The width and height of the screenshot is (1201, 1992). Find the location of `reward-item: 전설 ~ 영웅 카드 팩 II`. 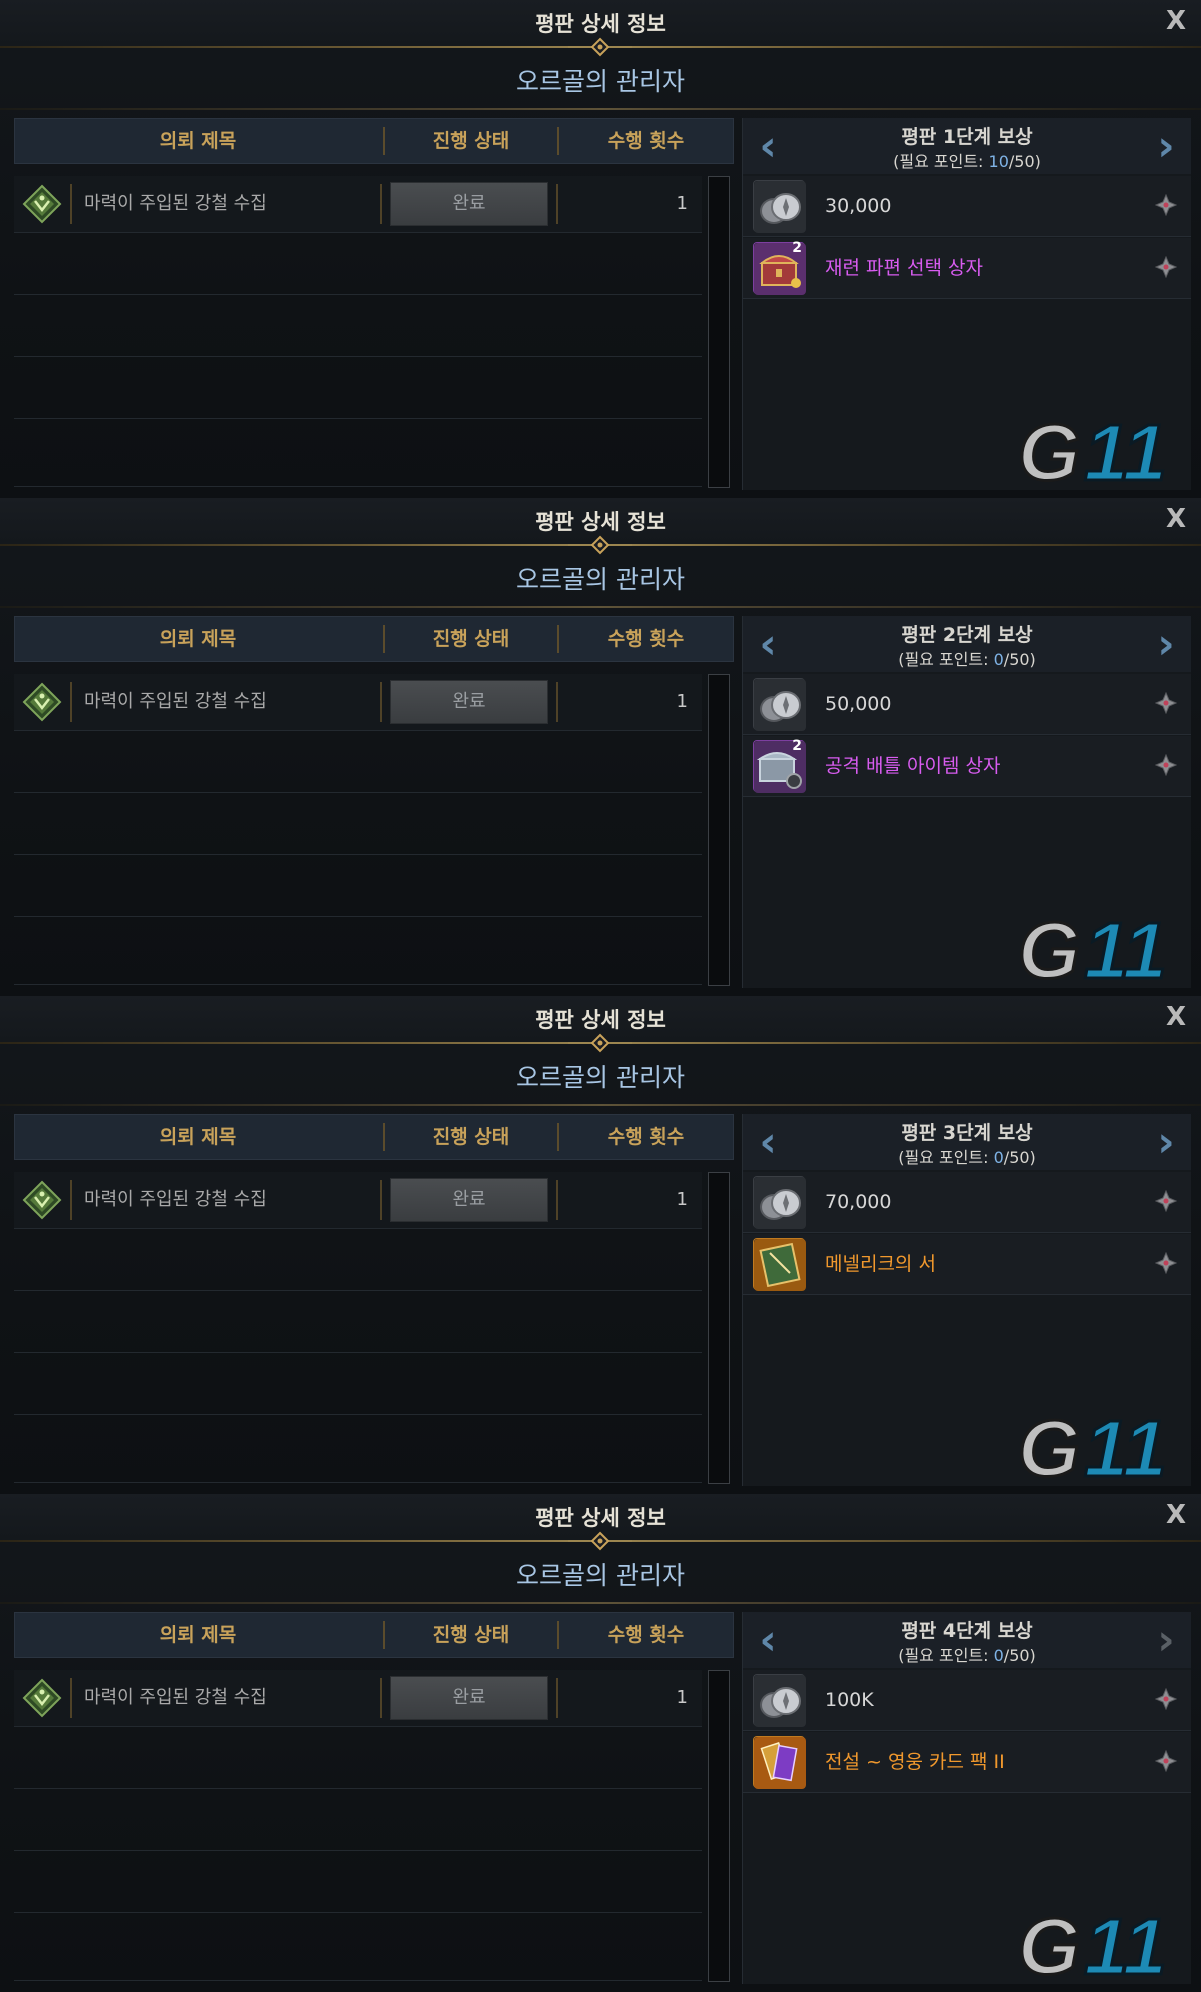

reward-item: 전설 ~ 영웅 카드 팩 II is located at coordinates (967, 1762).